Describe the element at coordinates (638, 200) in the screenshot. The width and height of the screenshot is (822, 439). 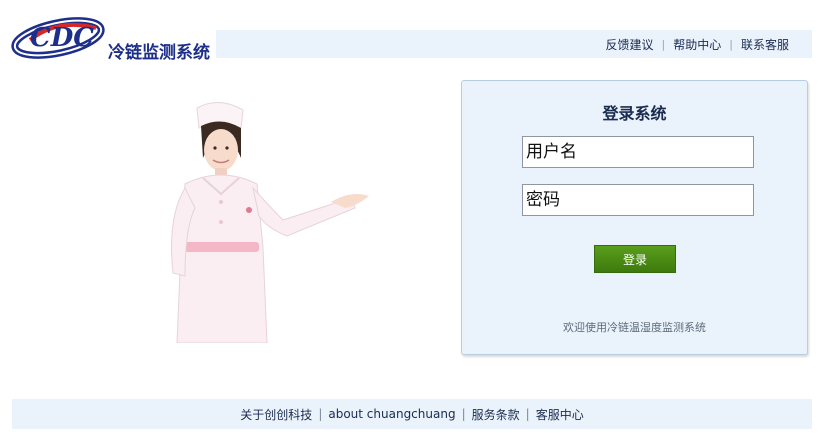
I see `password-field` at that location.